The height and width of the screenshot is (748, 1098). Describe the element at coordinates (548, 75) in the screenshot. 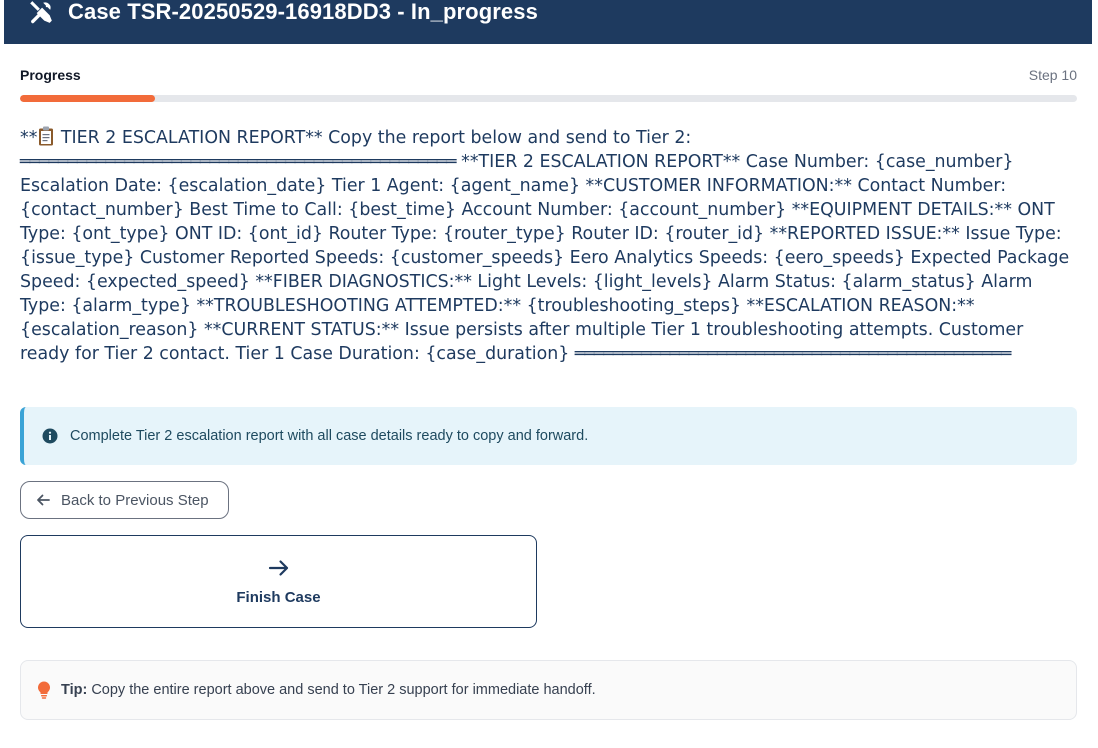

I see `progress-row: Progress Step 10` at that location.